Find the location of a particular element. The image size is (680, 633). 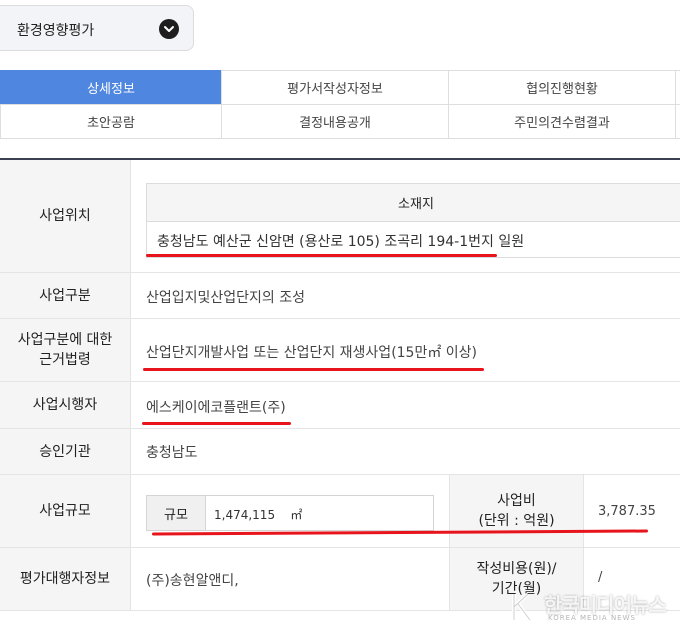

label-agency: 평가대행자정보 is located at coordinates (65, 579).